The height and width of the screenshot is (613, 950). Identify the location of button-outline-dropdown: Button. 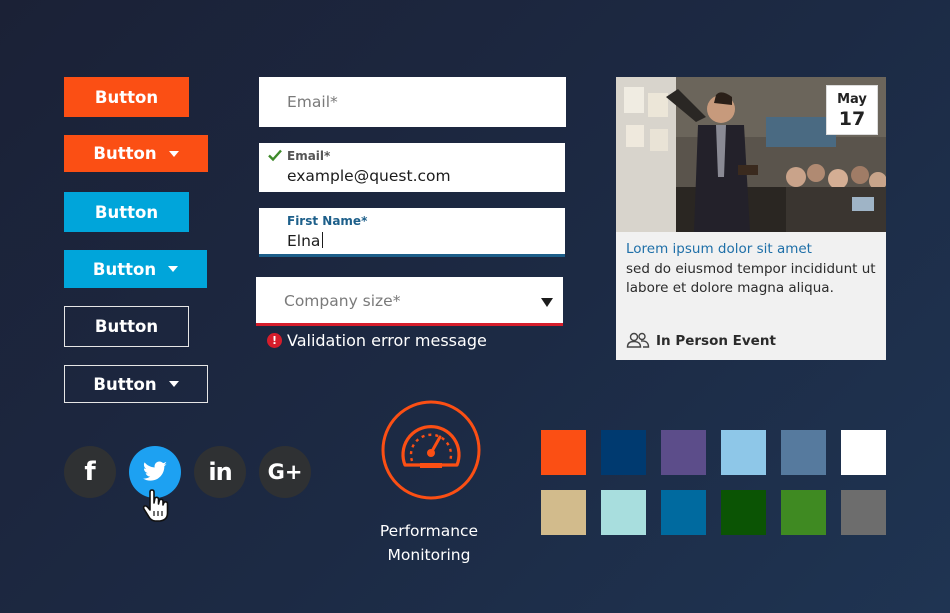
(136, 384).